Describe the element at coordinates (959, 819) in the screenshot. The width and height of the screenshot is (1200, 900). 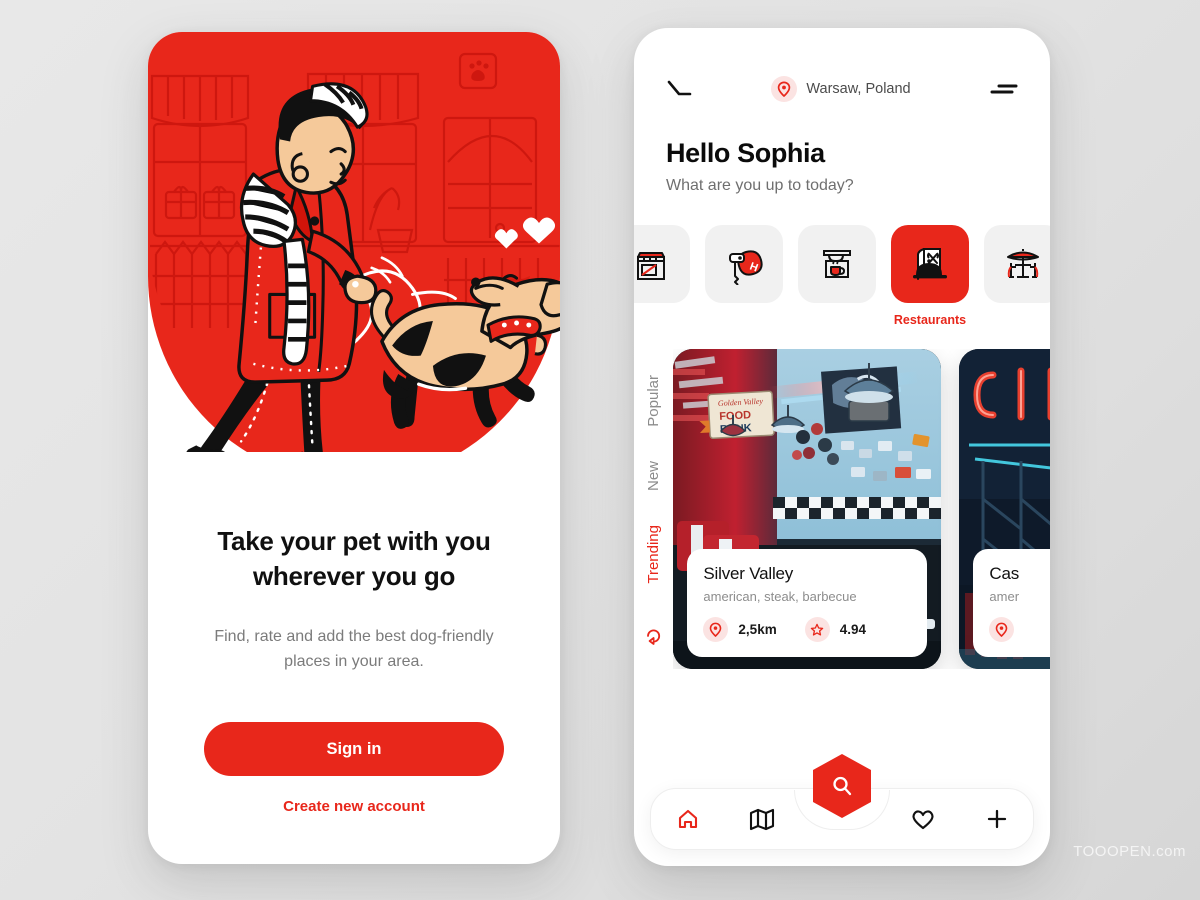
I see `nav-right-group` at that location.